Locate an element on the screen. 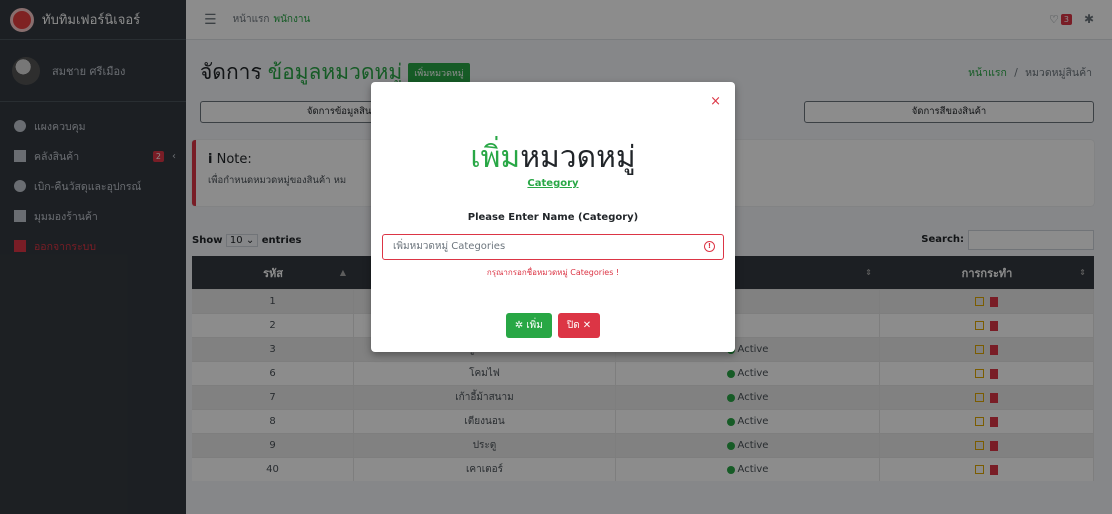 This screenshot has height=514, width=1112. modal-subtitle: Category is located at coordinates (553, 183).